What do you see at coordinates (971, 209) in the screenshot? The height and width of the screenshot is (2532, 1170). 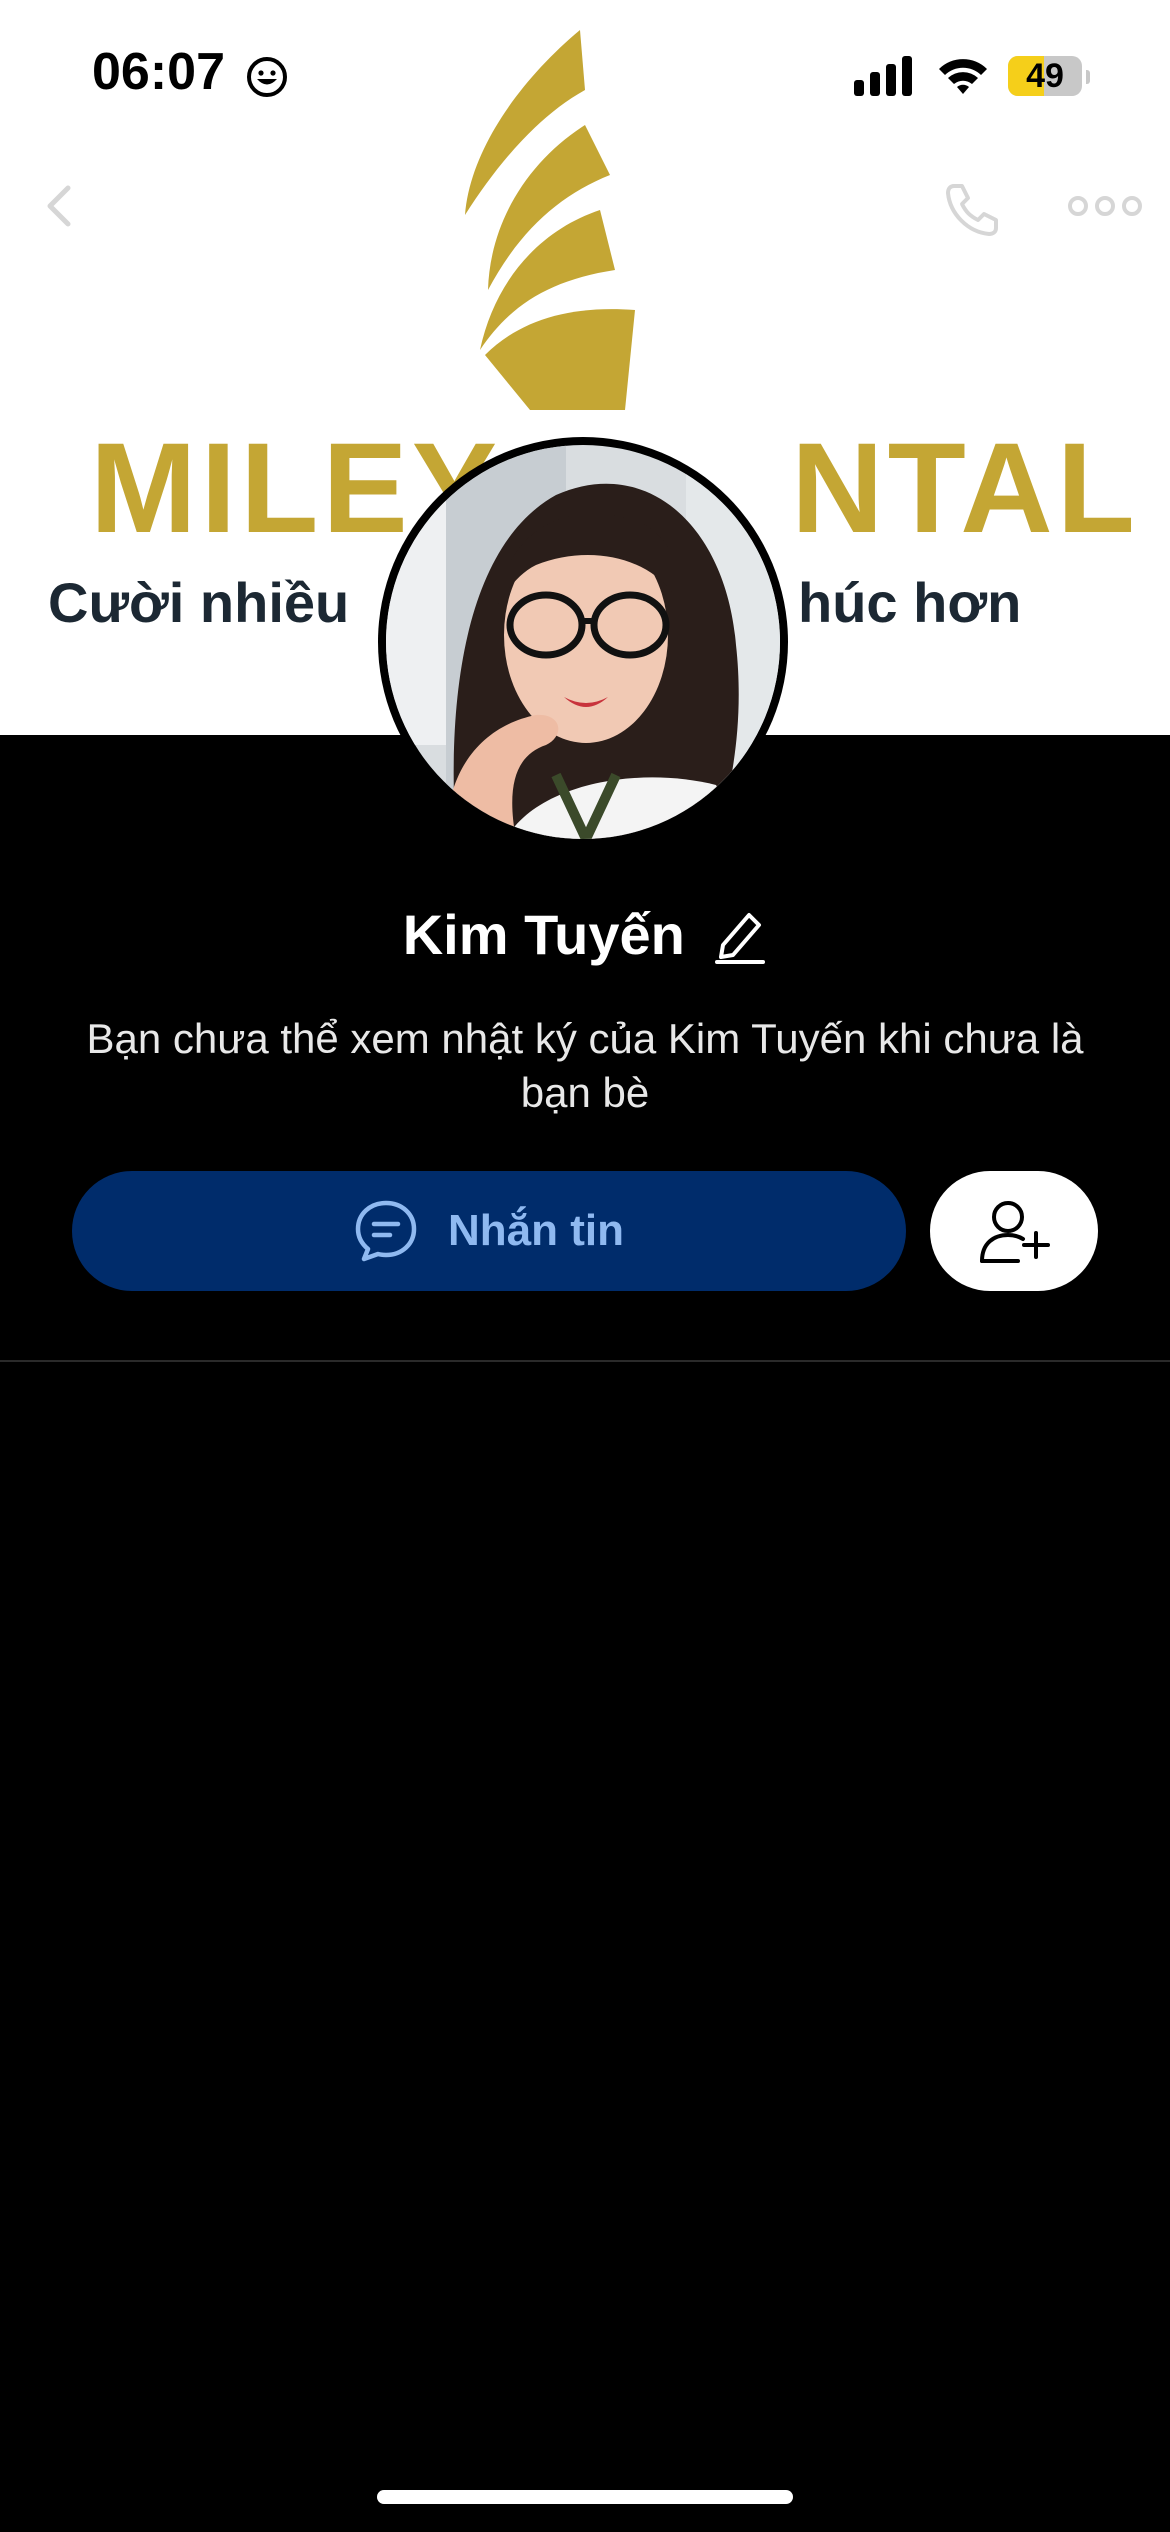 I see `phone-icon` at bounding box center [971, 209].